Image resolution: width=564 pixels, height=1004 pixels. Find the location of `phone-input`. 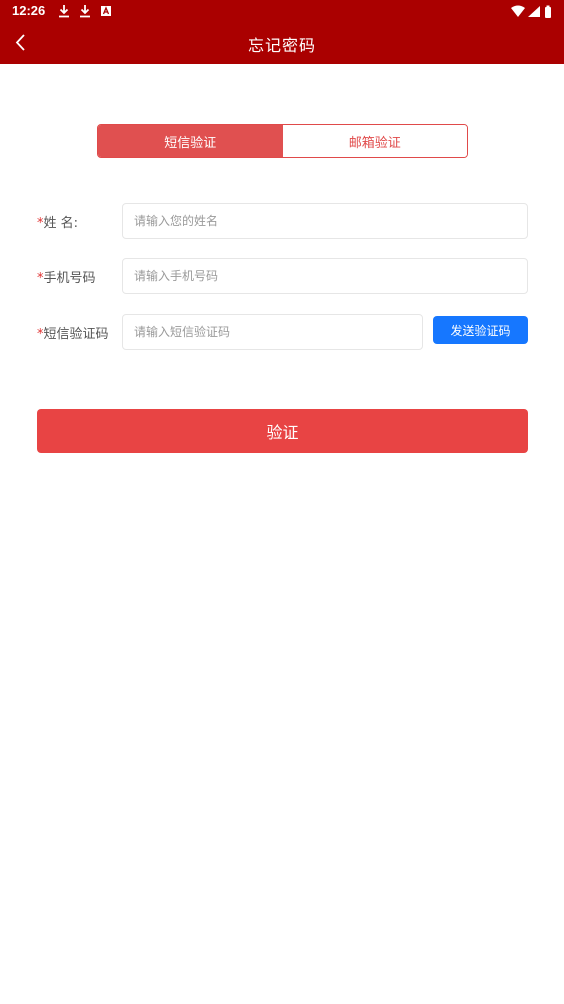

phone-input is located at coordinates (325, 276).